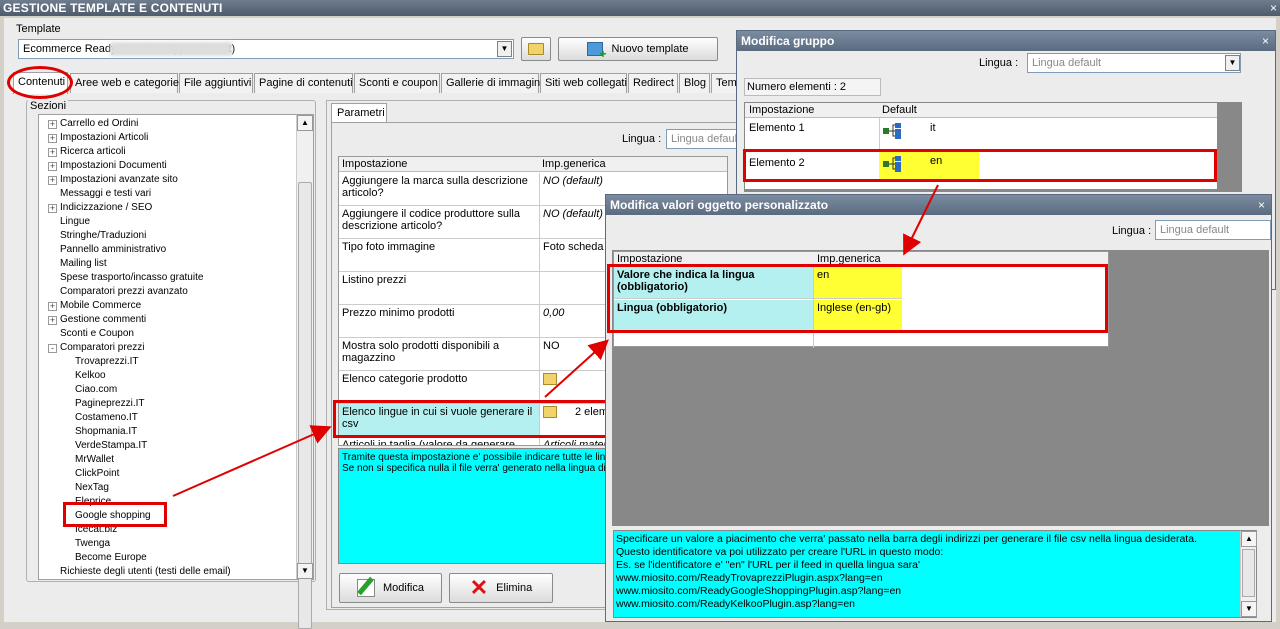 The image size is (1280, 629). Describe the element at coordinates (40, 82) in the screenshot. I see `highlight-ellipse` at that location.